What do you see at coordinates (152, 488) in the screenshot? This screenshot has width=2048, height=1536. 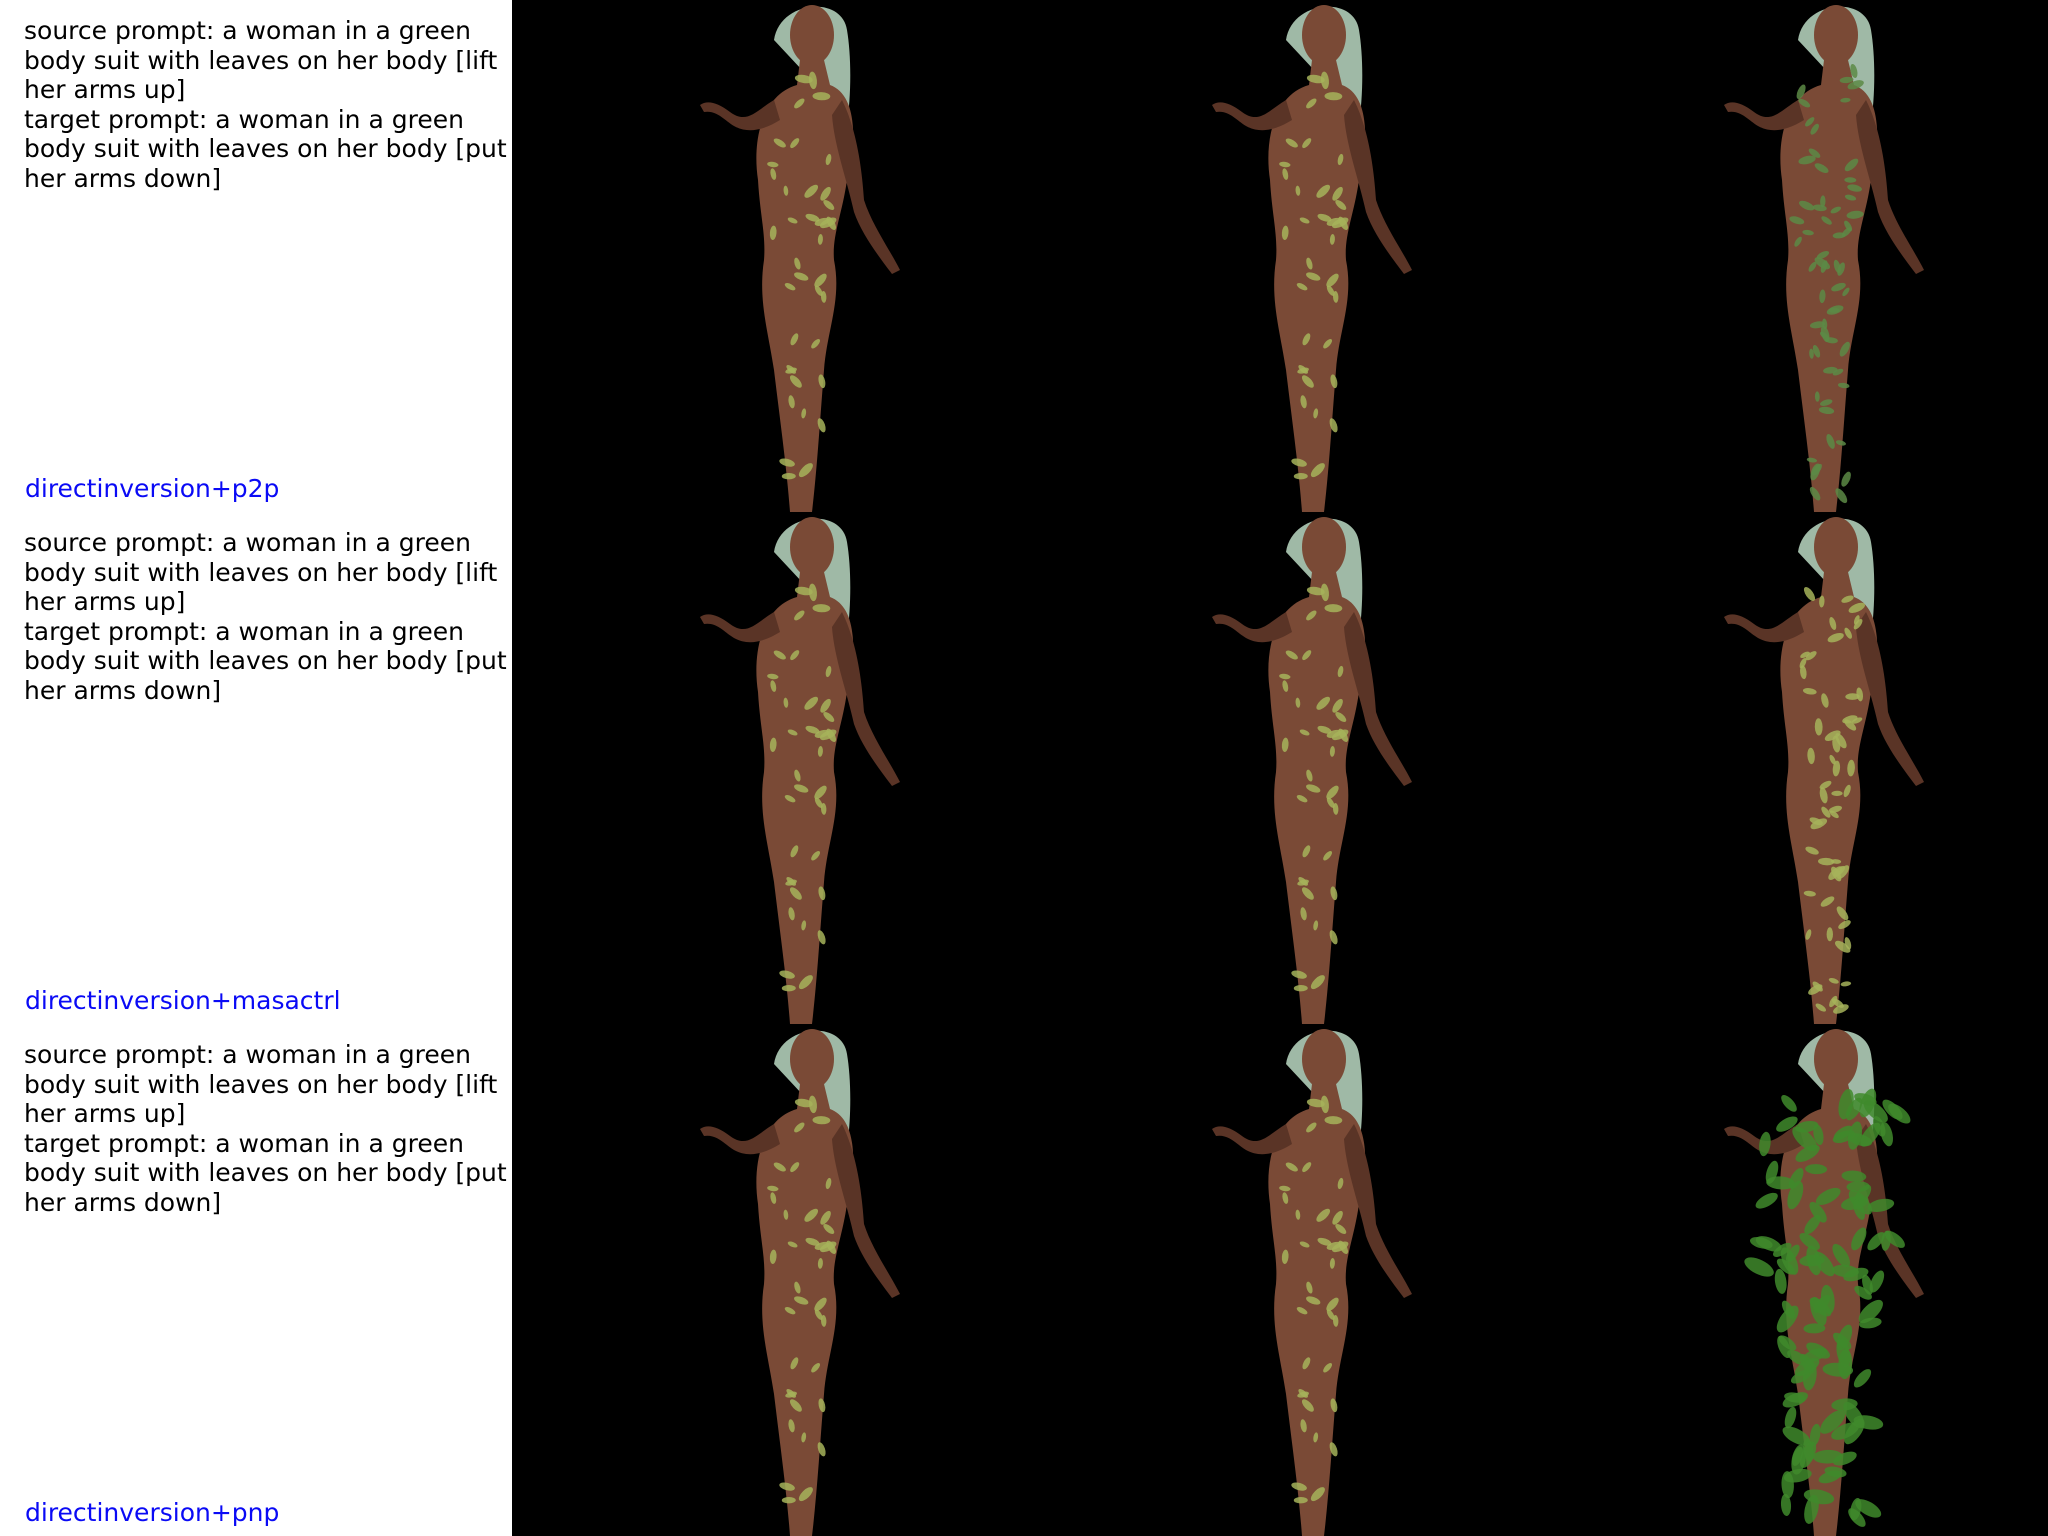 I see `method-label: directinversion+p2p` at bounding box center [152, 488].